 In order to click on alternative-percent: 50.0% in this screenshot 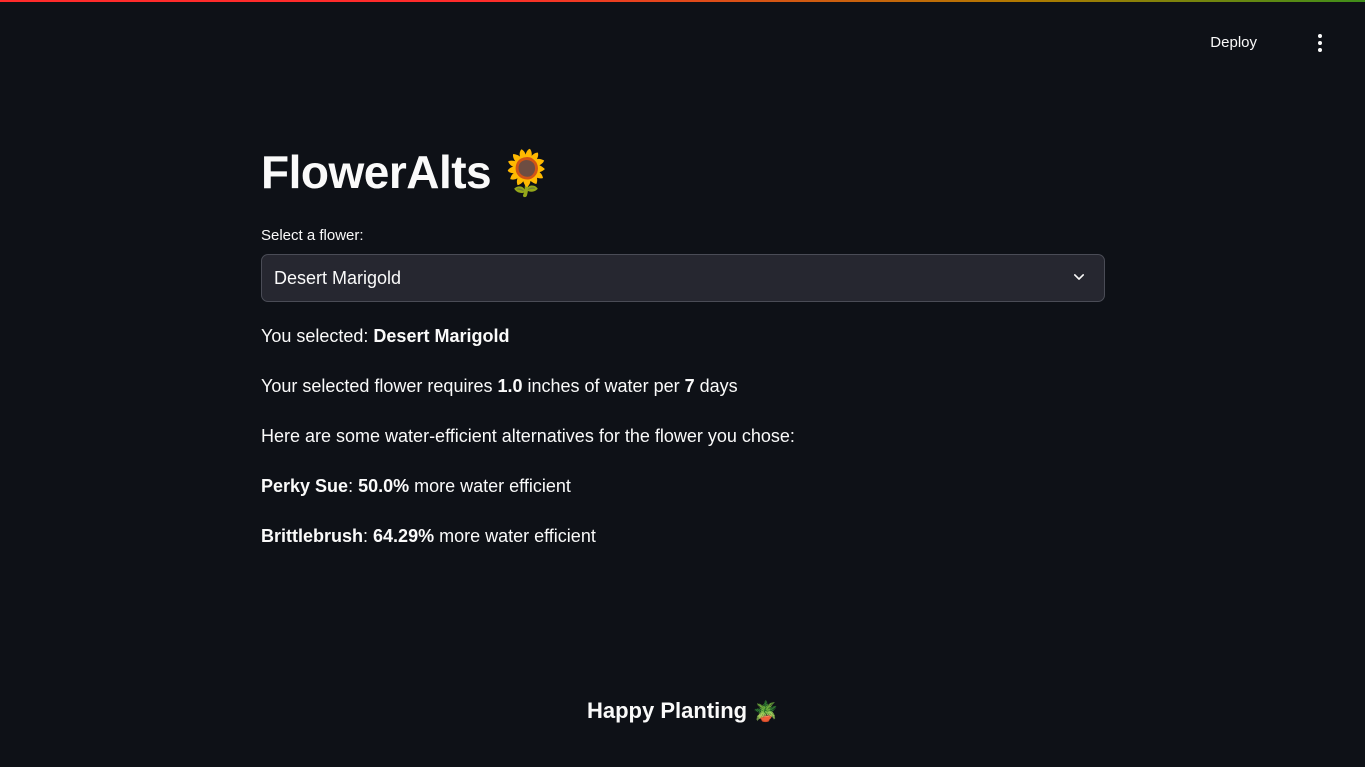, I will do `click(384, 486)`.